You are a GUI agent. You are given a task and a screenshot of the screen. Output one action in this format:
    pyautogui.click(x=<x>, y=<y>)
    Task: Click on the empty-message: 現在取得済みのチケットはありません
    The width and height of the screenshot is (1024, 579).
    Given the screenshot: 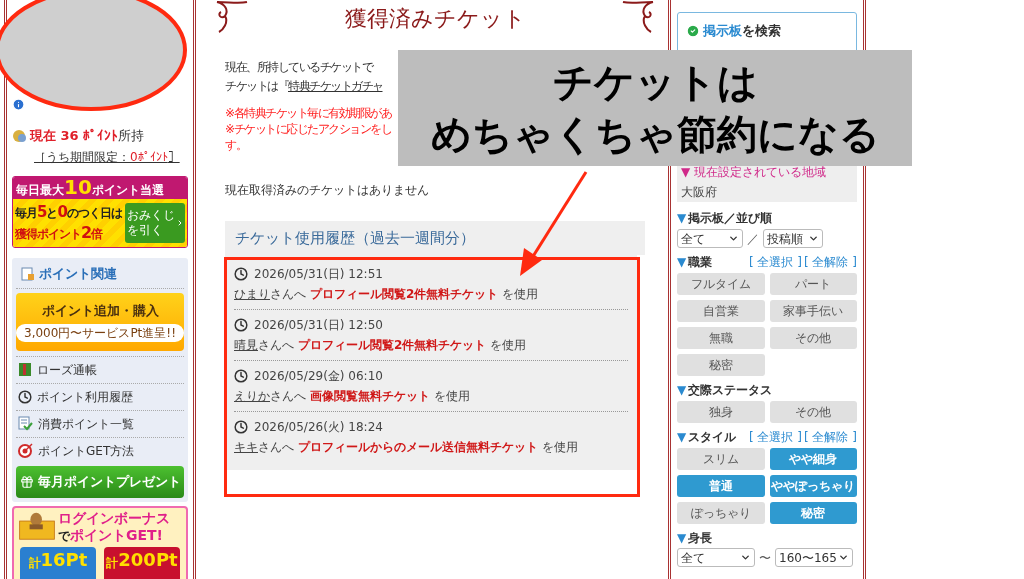 What is the action you would take?
    pyautogui.click(x=327, y=190)
    